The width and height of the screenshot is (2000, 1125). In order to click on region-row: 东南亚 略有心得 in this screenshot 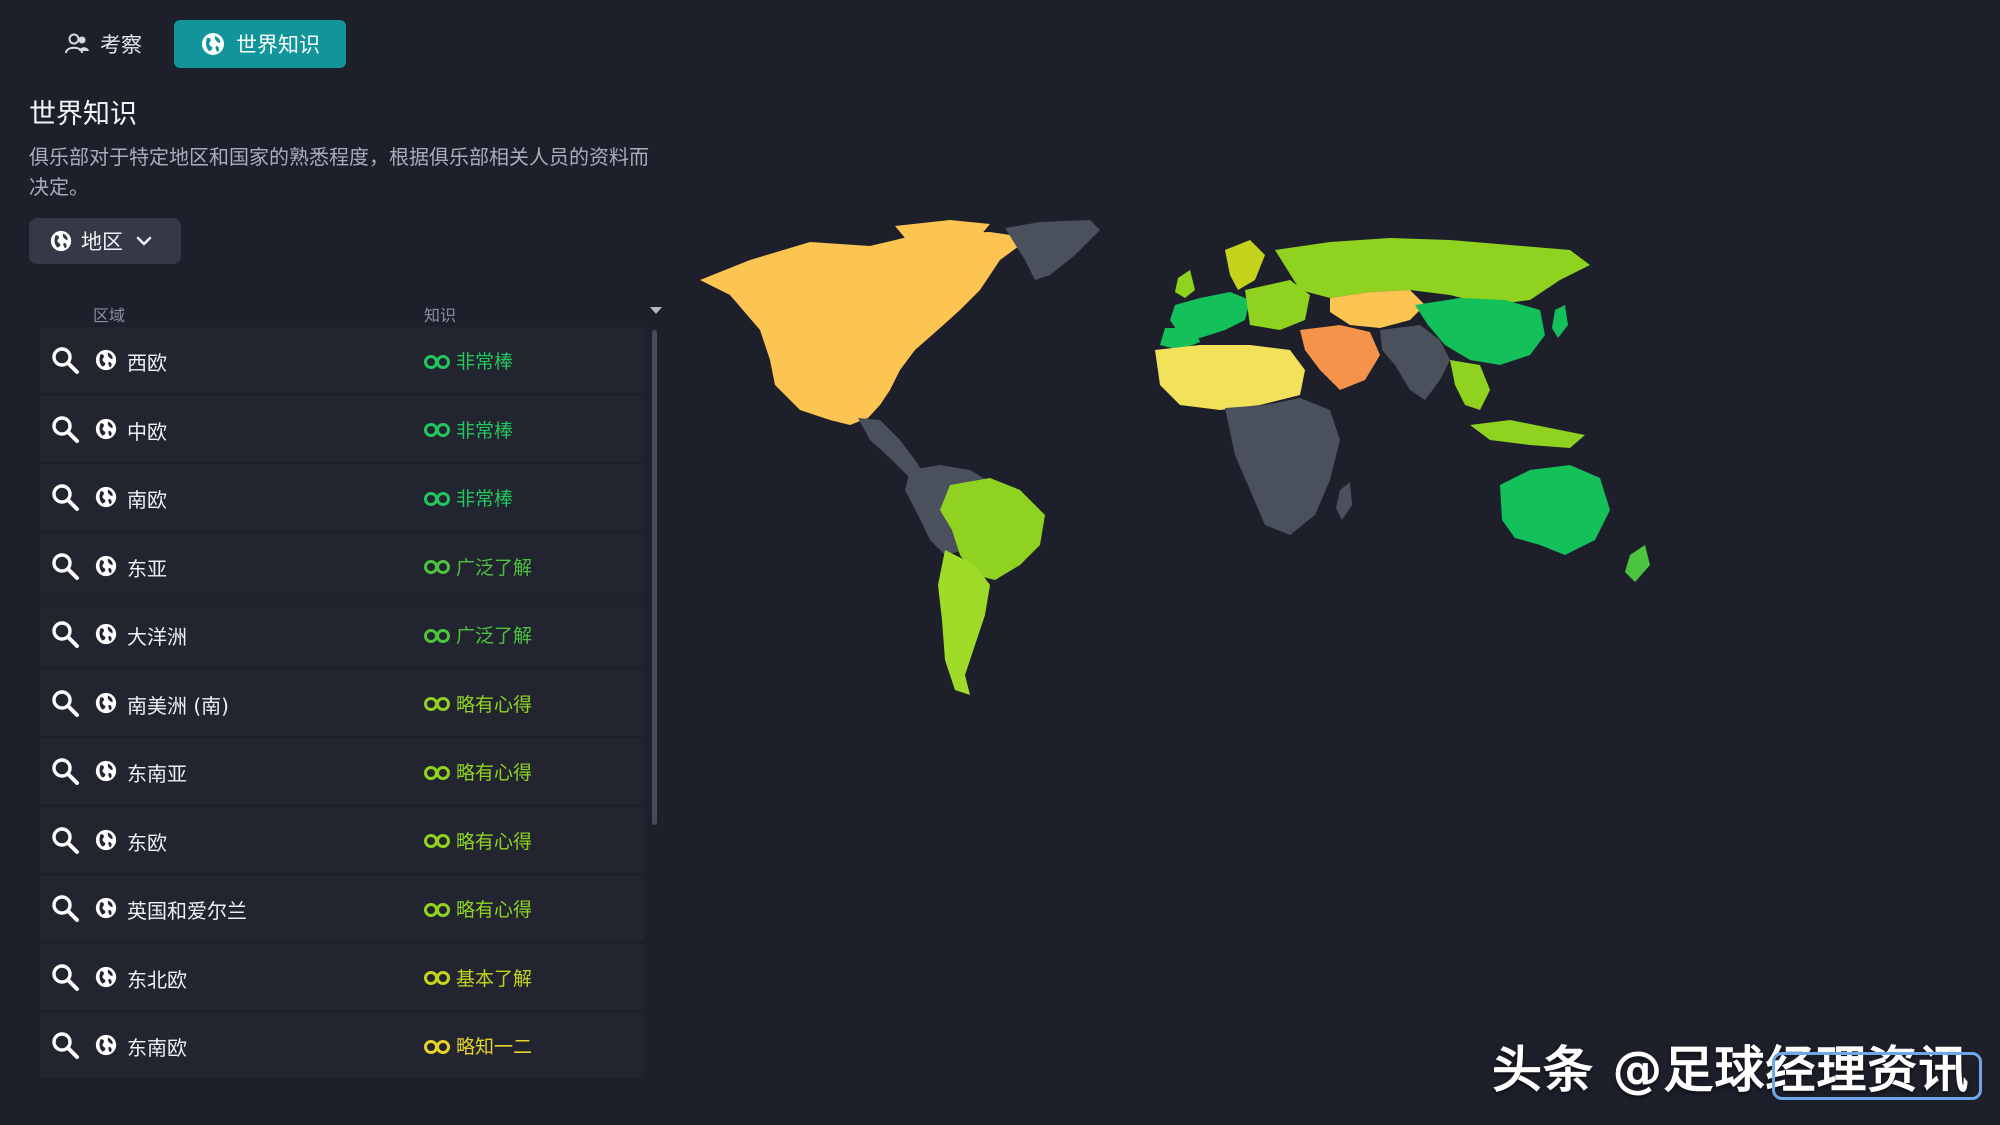, I will do `click(342, 771)`.